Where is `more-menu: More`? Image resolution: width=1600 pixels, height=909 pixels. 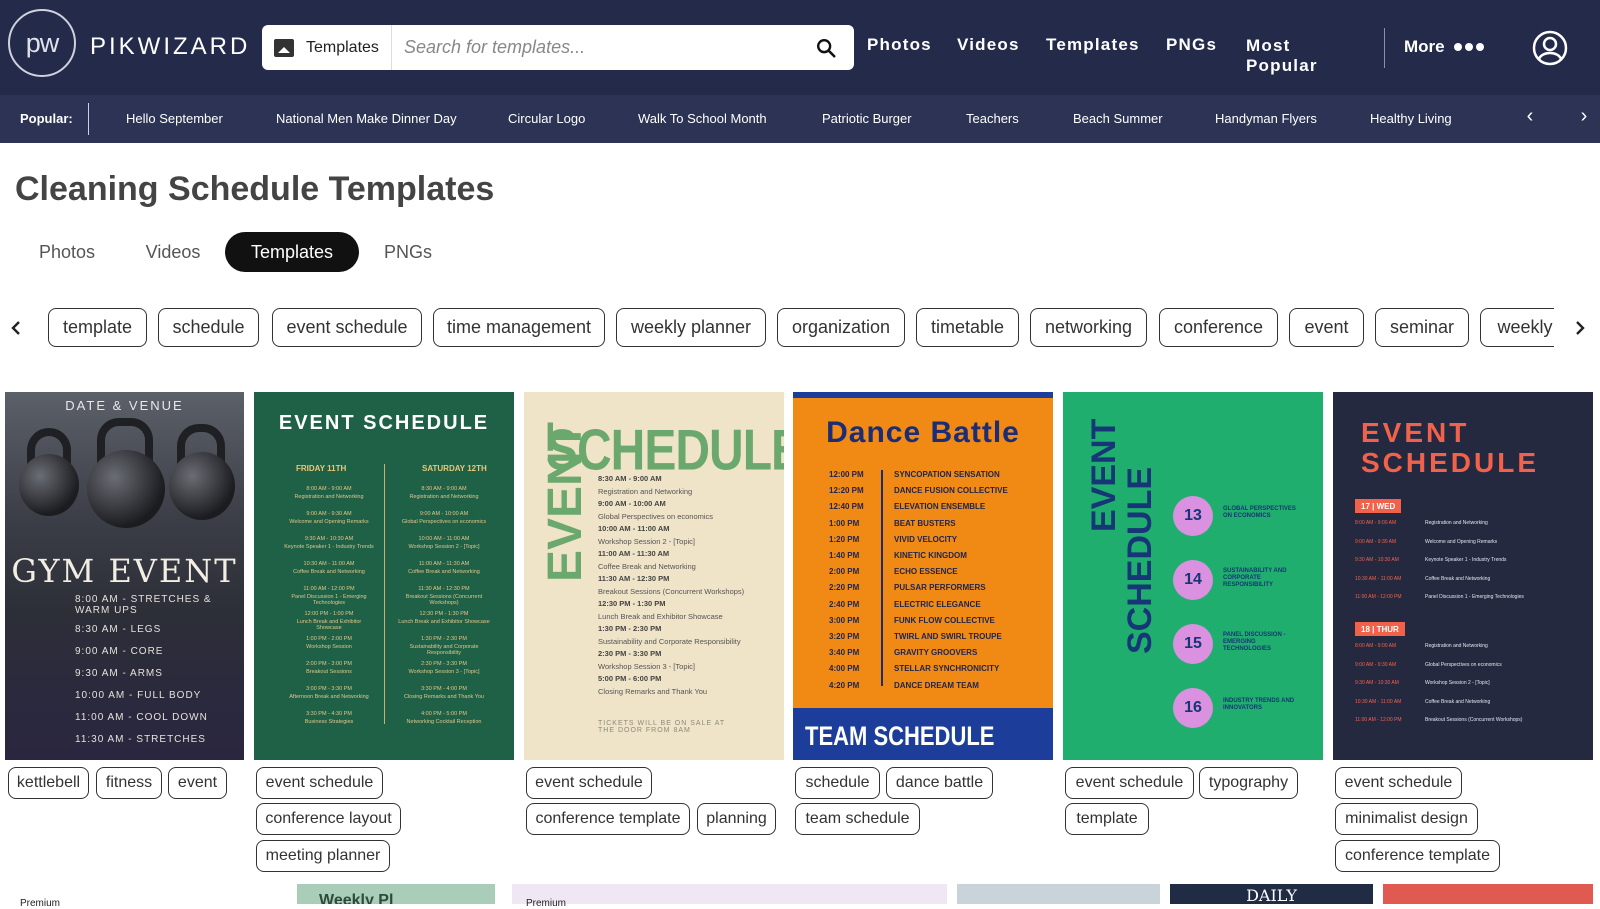 more-menu: More is located at coordinates (1444, 47).